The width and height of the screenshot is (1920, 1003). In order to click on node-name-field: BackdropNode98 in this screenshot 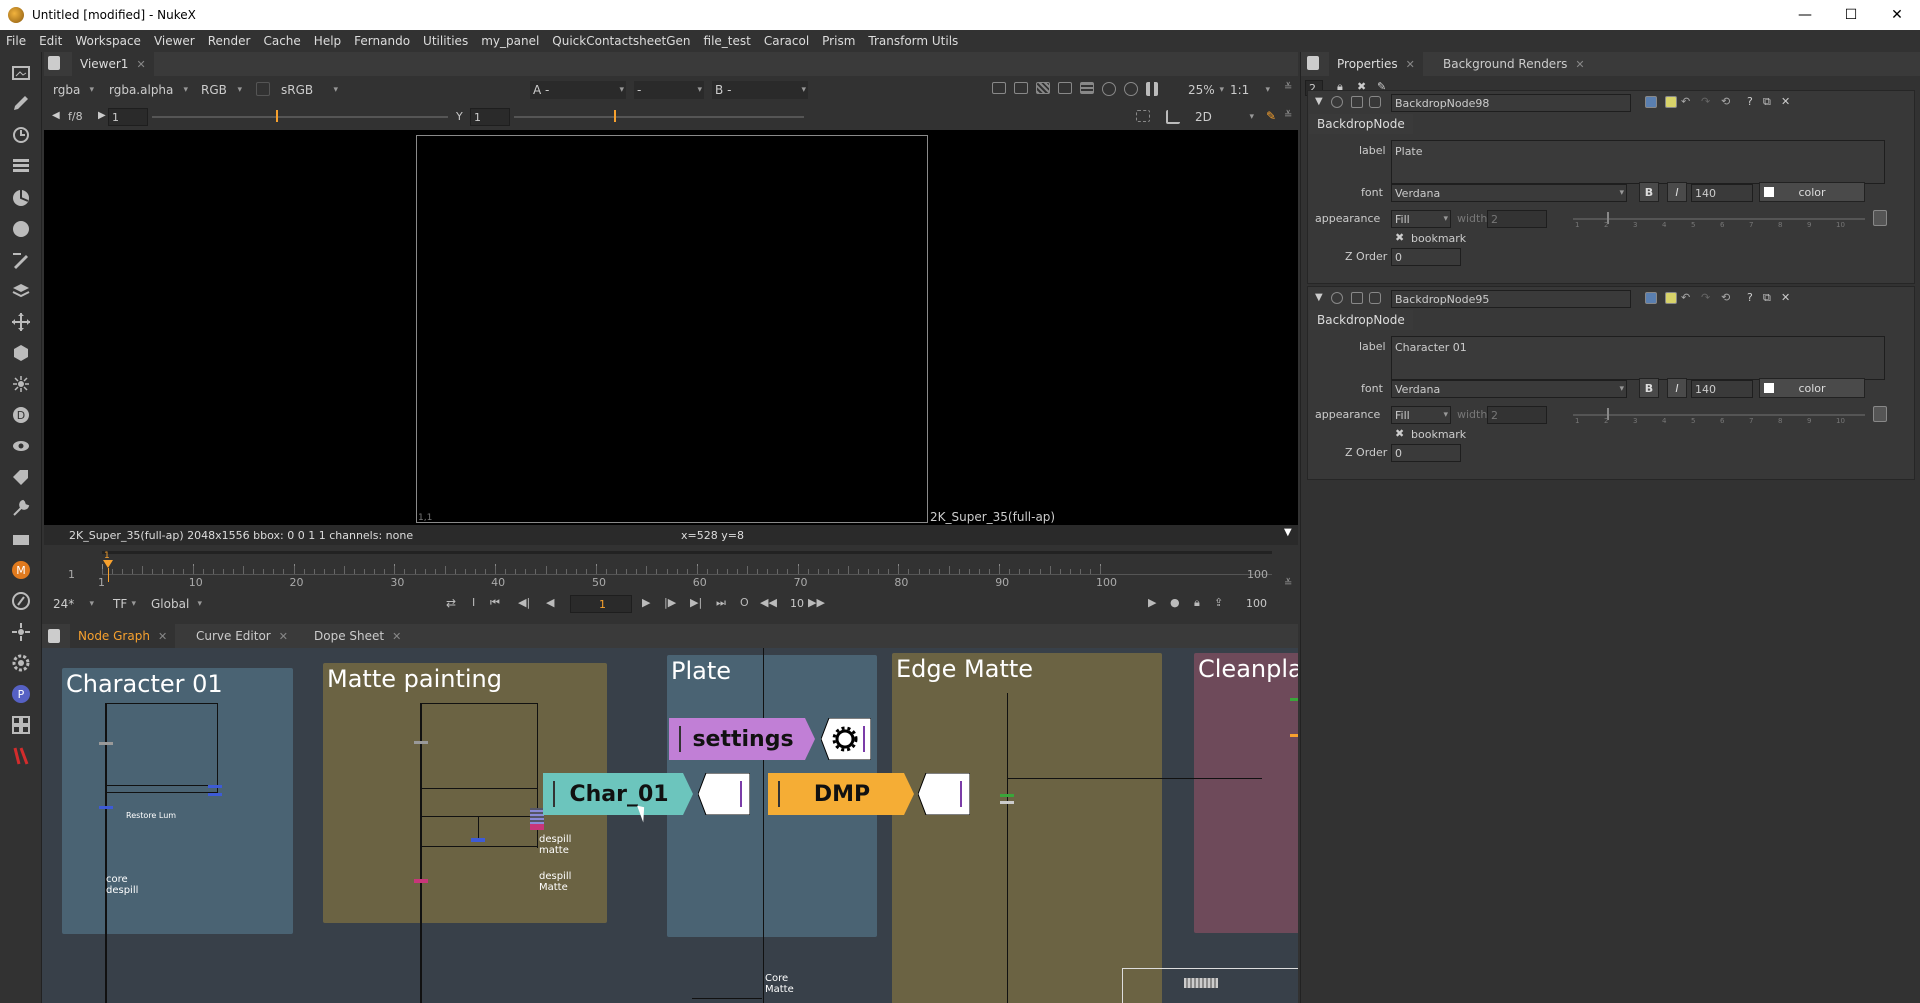, I will do `click(1511, 103)`.